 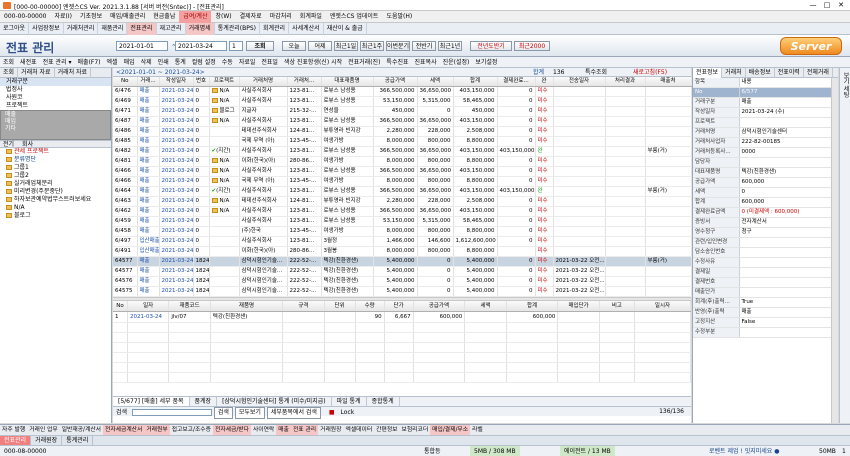 I want to click on date-from-input: 2021-01-01, so click(x=142, y=46).